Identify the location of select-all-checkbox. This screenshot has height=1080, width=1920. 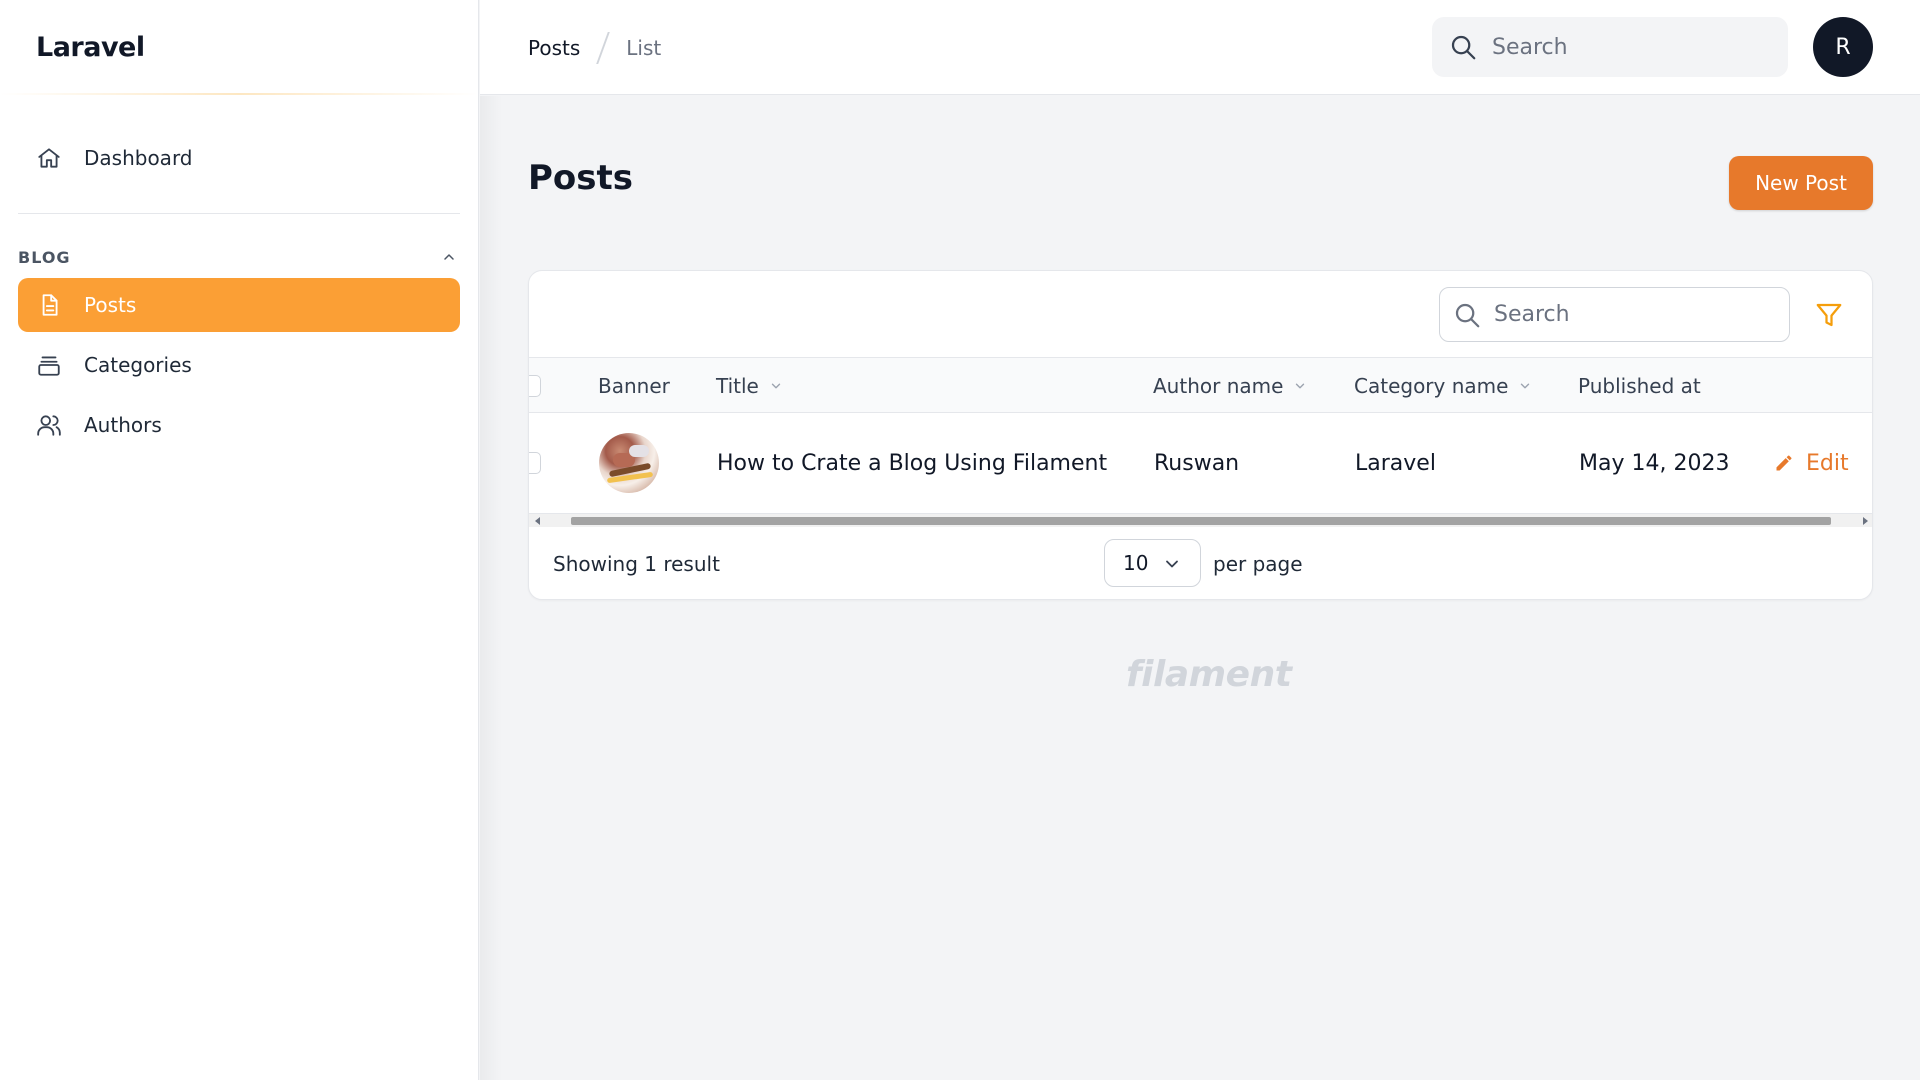
(535, 385).